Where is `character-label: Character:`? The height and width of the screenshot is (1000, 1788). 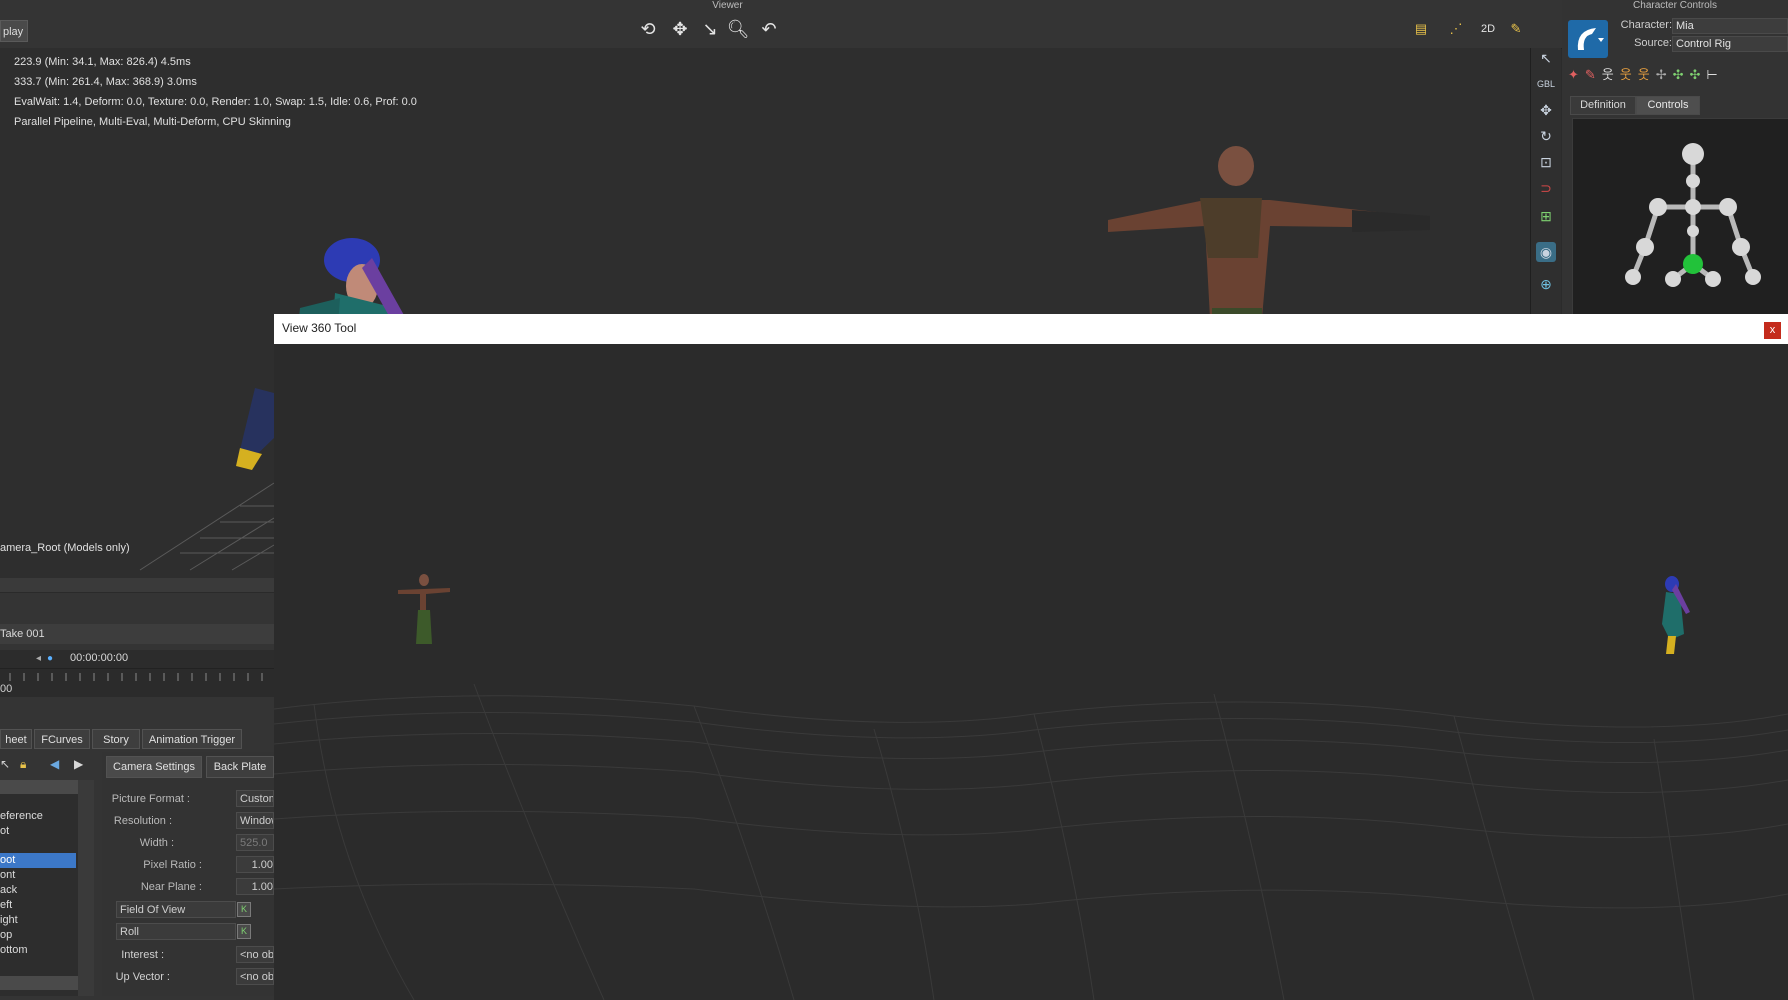
character-label: Character: is located at coordinates (1646, 25).